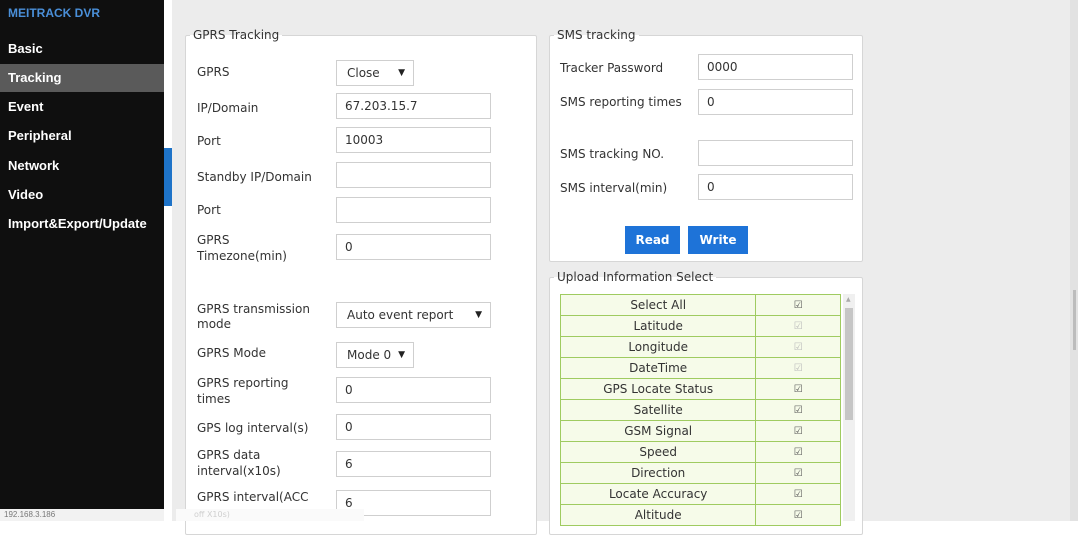 The width and height of the screenshot is (1078, 535). Describe the element at coordinates (413, 210) in the screenshot. I see `standby-port-input` at that location.